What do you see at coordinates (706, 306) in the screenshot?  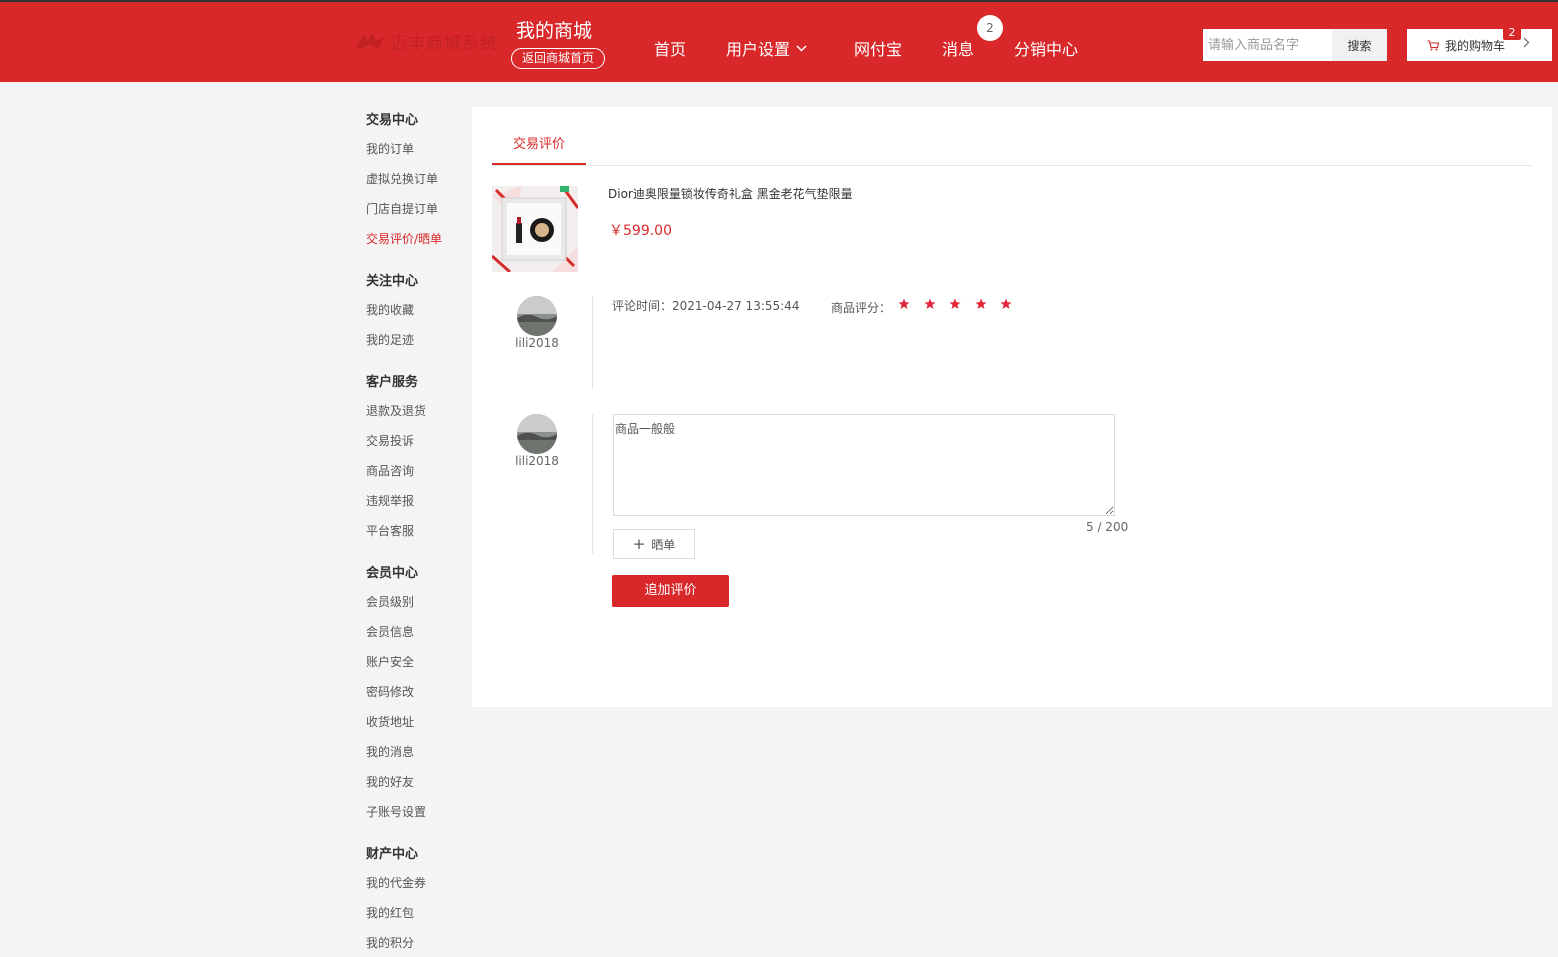 I see `review-time: 评论时间：2021-04-27 13:55:44` at bounding box center [706, 306].